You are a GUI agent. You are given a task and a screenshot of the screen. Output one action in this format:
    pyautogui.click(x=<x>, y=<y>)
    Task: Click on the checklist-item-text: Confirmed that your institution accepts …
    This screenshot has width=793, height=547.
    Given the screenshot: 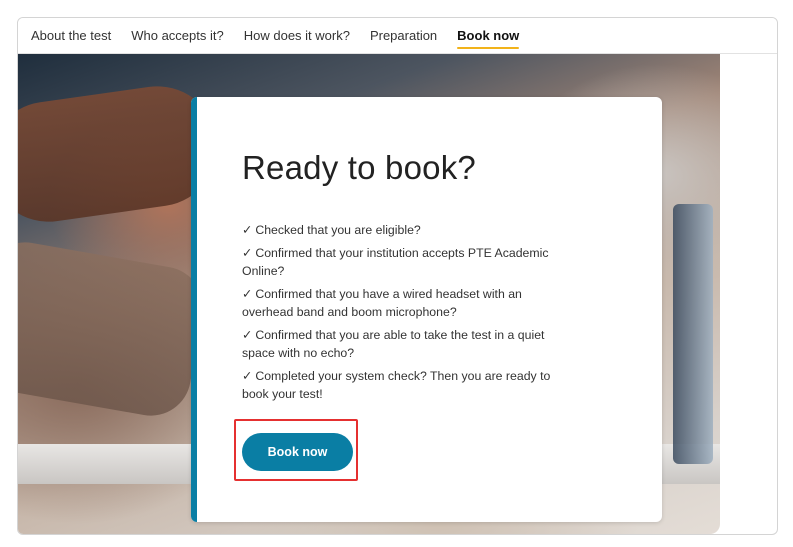 What is the action you would take?
    pyautogui.click(x=395, y=262)
    